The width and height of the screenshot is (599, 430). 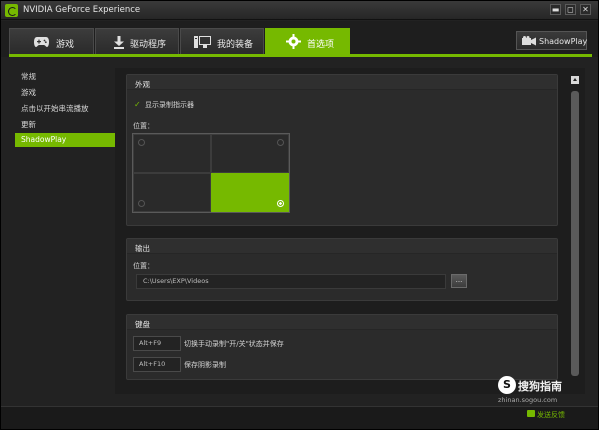 What do you see at coordinates (555, 9) in the screenshot?
I see `minimize-button: ▬` at bounding box center [555, 9].